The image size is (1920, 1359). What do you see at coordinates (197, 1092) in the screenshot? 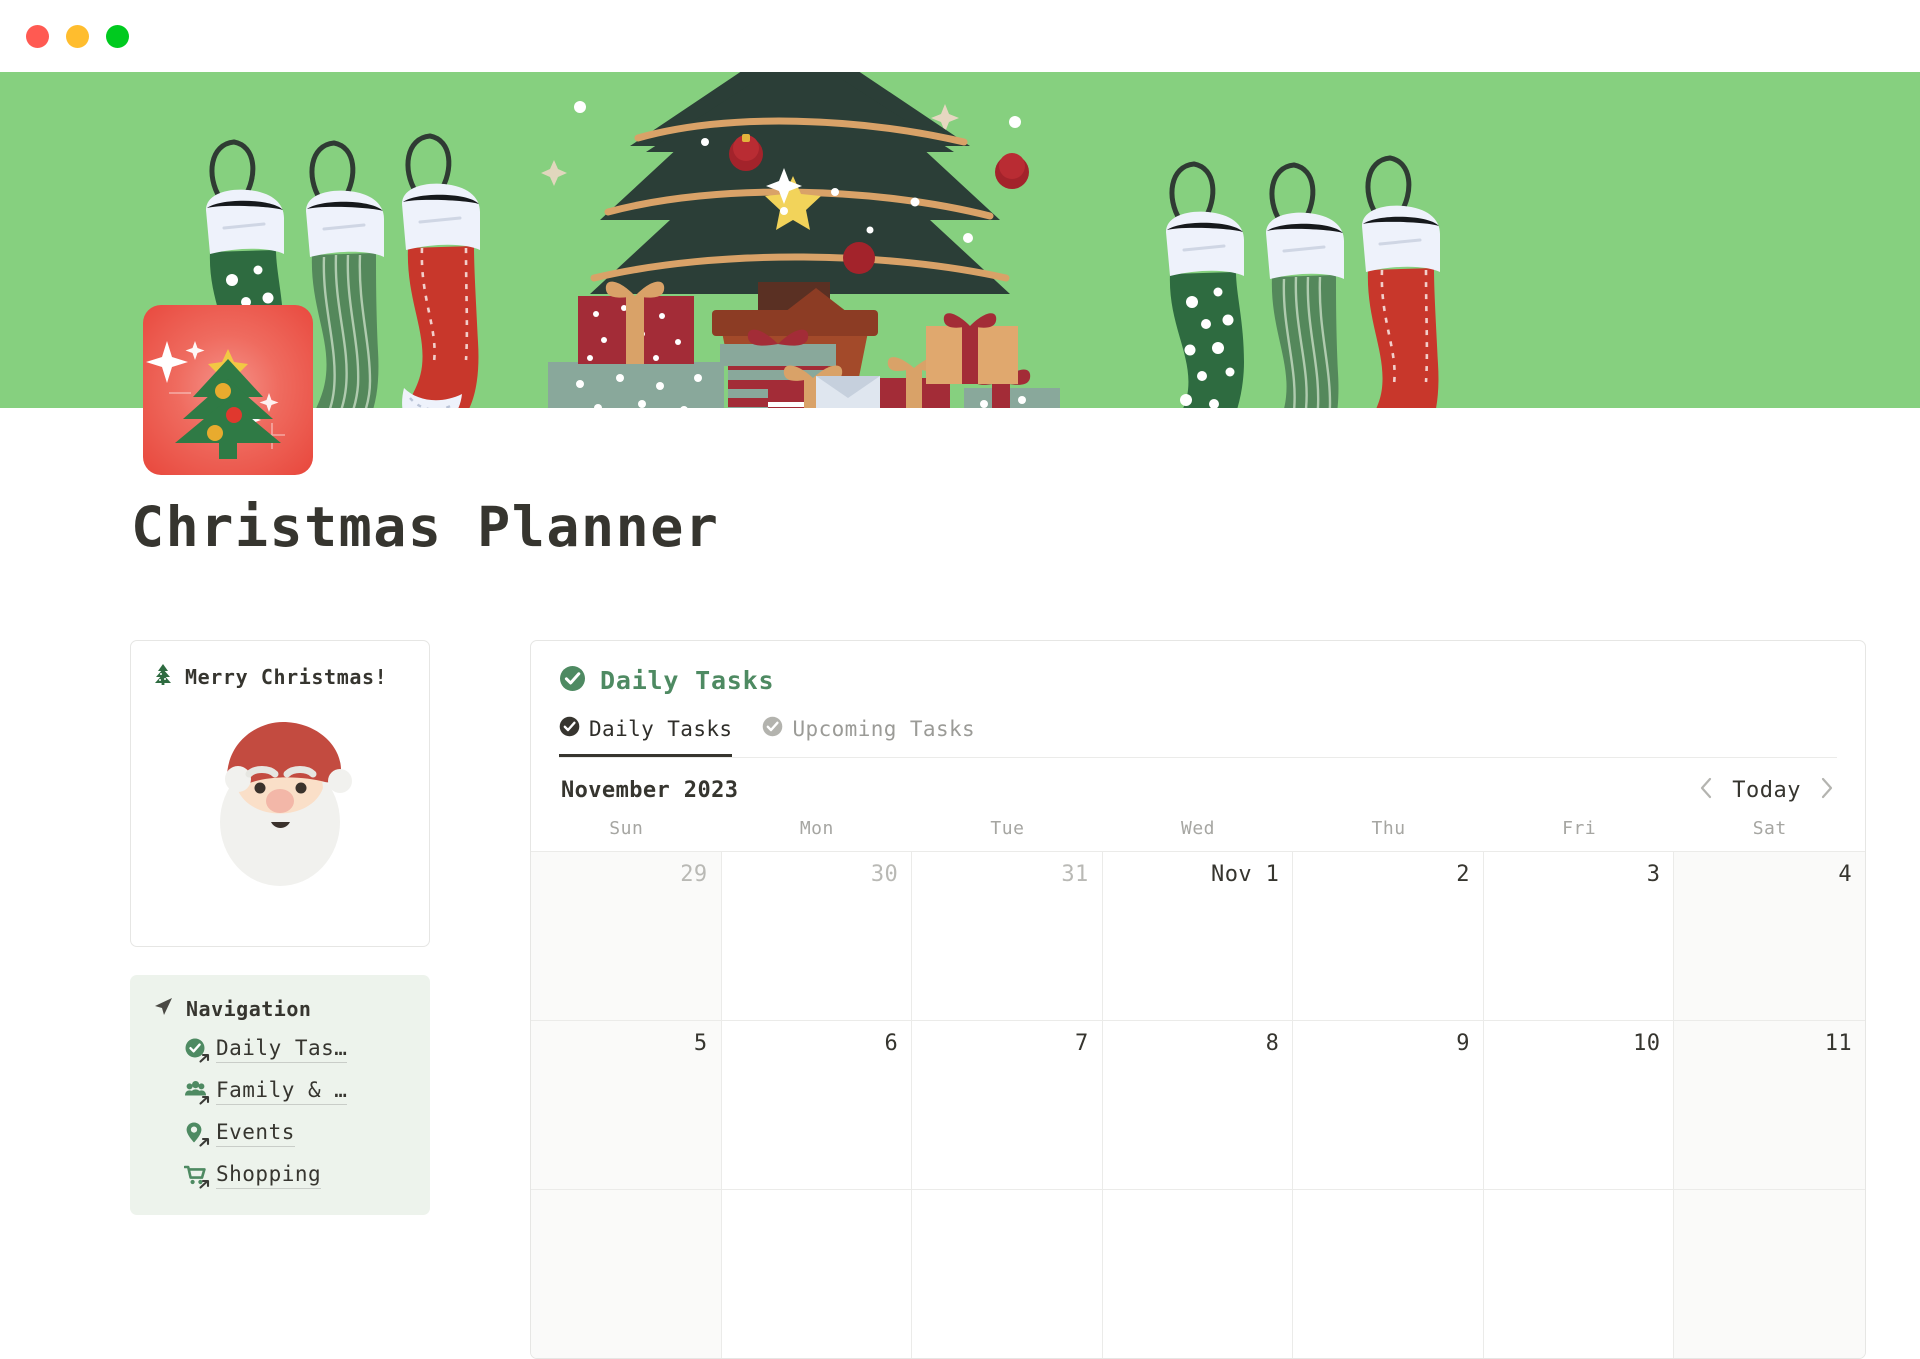
I see `people-group-icon` at bounding box center [197, 1092].